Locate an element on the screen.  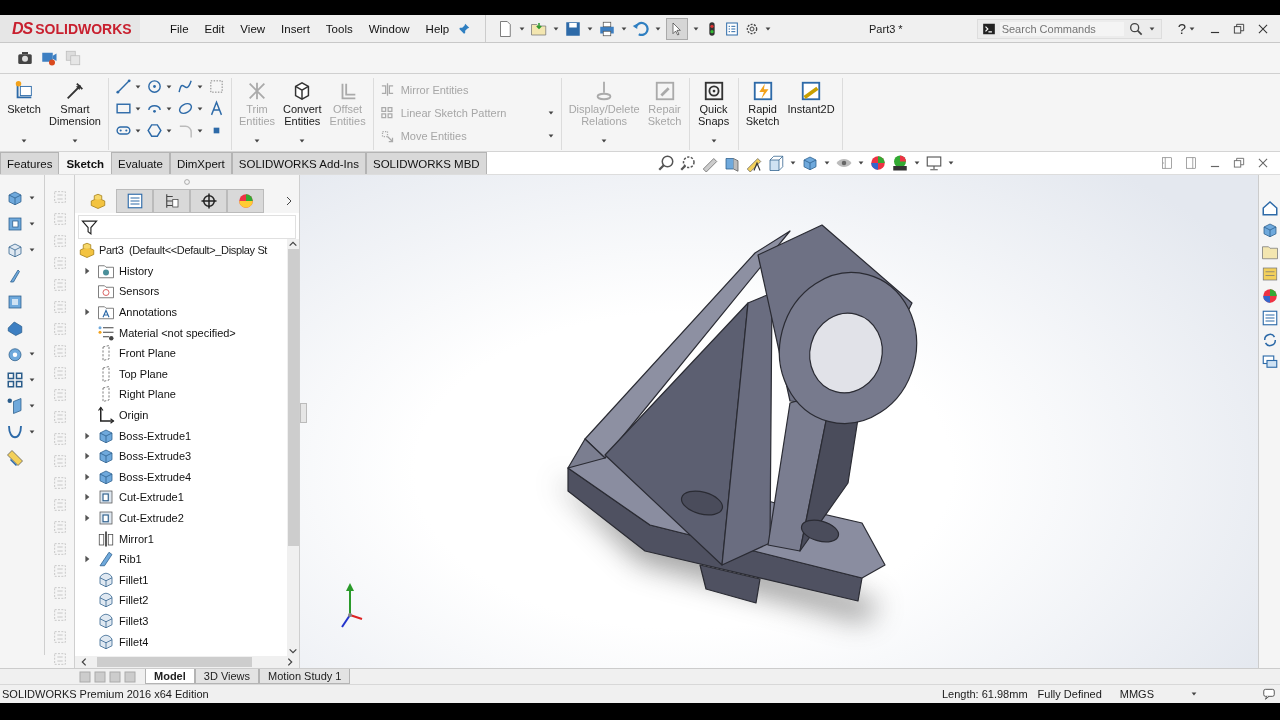
tree-item: Front Plane is located at coordinates (147, 353).